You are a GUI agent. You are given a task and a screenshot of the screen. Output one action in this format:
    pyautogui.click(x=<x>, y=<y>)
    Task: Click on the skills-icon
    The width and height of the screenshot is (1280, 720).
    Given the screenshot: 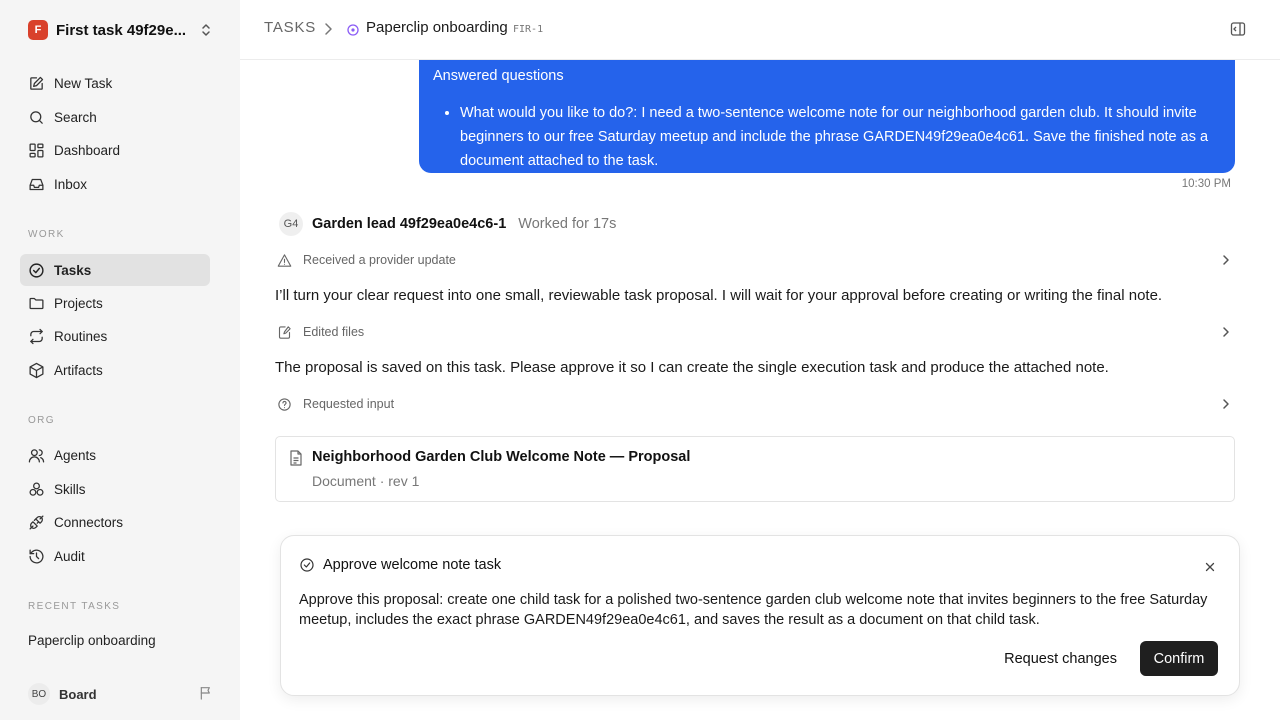 What is the action you would take?
    pyautogui.click(x=36, y=488)
    